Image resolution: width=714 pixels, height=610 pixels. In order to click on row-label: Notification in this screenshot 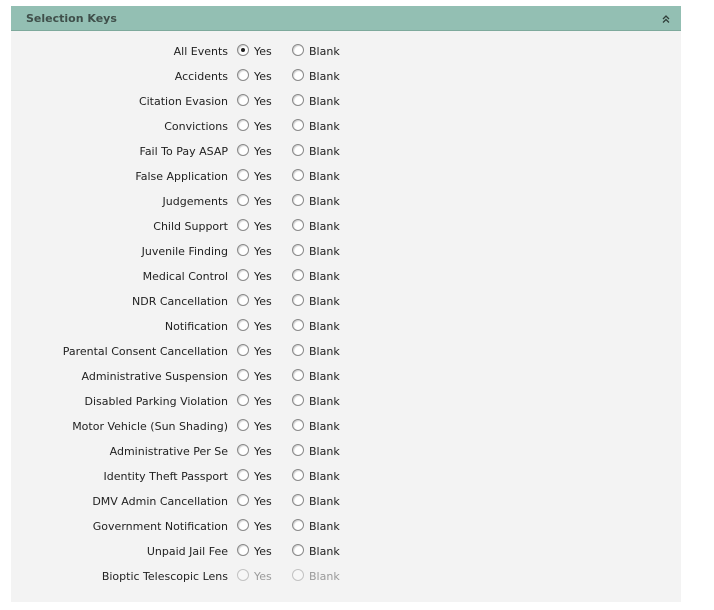, I will do `click(196, 326)`.